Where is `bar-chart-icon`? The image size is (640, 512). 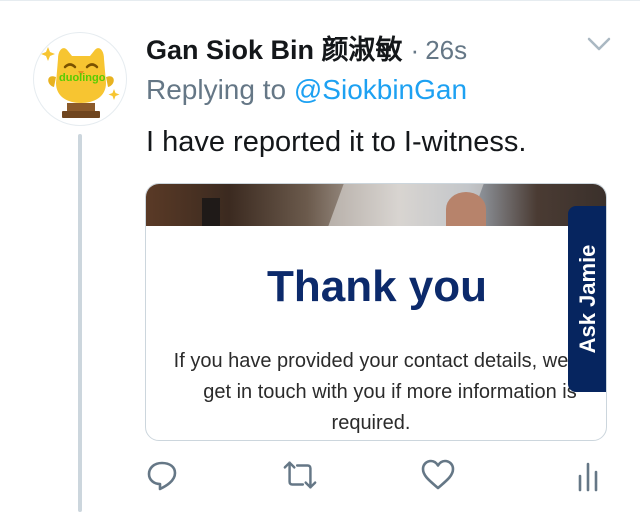 bar-chart-icon is located at coordinates (588, 477).